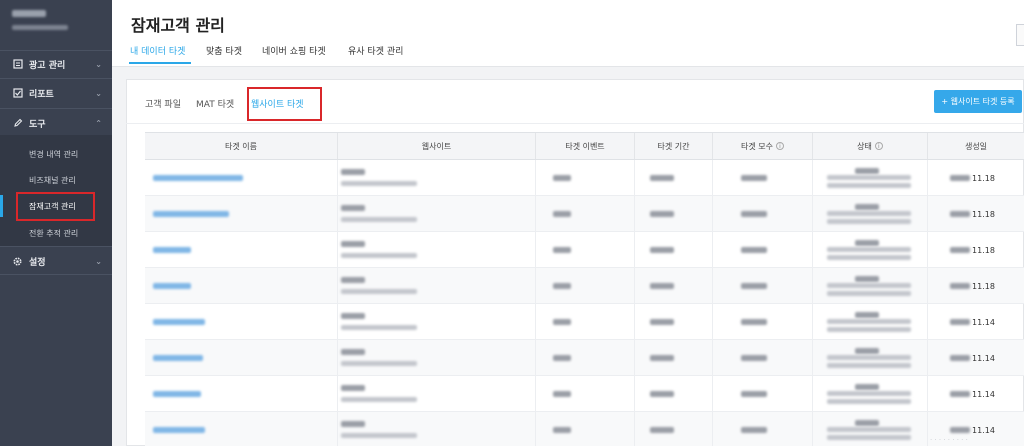 The width and height of the screenshot is (1024, 446). I want to click on sidebar-item-ad-manage: 광고 관리 ⌄, so click(56, 64).